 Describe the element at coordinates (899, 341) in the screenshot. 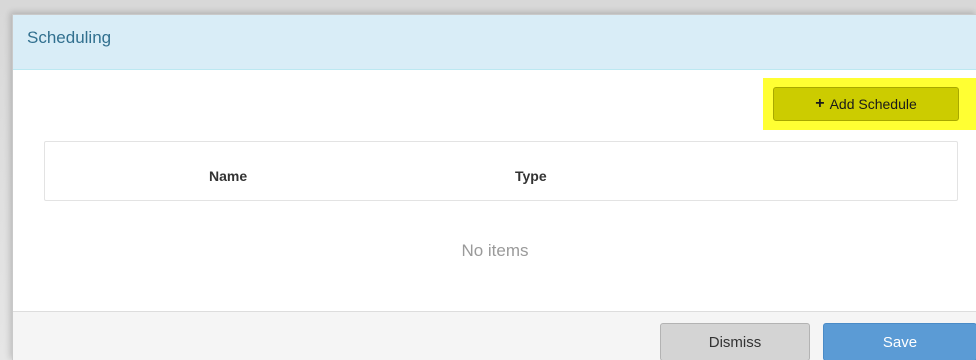

I see `save-button: Save` at that location.